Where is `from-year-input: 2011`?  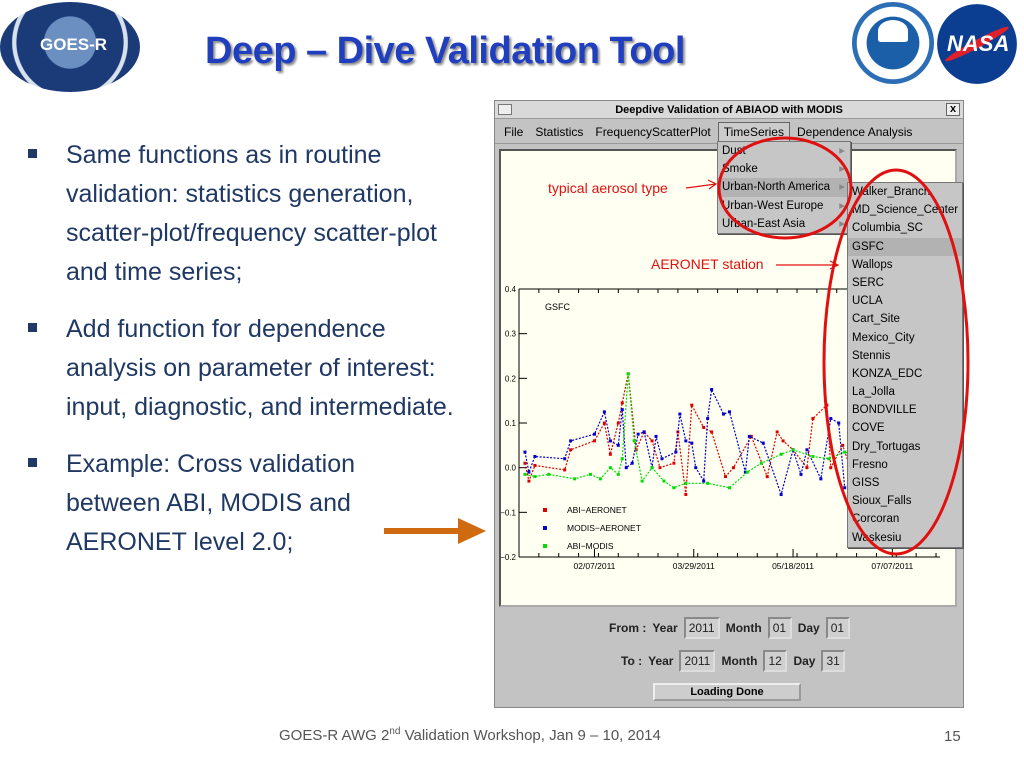
from-year-input: 2011 is located at coordinates (701, 628).